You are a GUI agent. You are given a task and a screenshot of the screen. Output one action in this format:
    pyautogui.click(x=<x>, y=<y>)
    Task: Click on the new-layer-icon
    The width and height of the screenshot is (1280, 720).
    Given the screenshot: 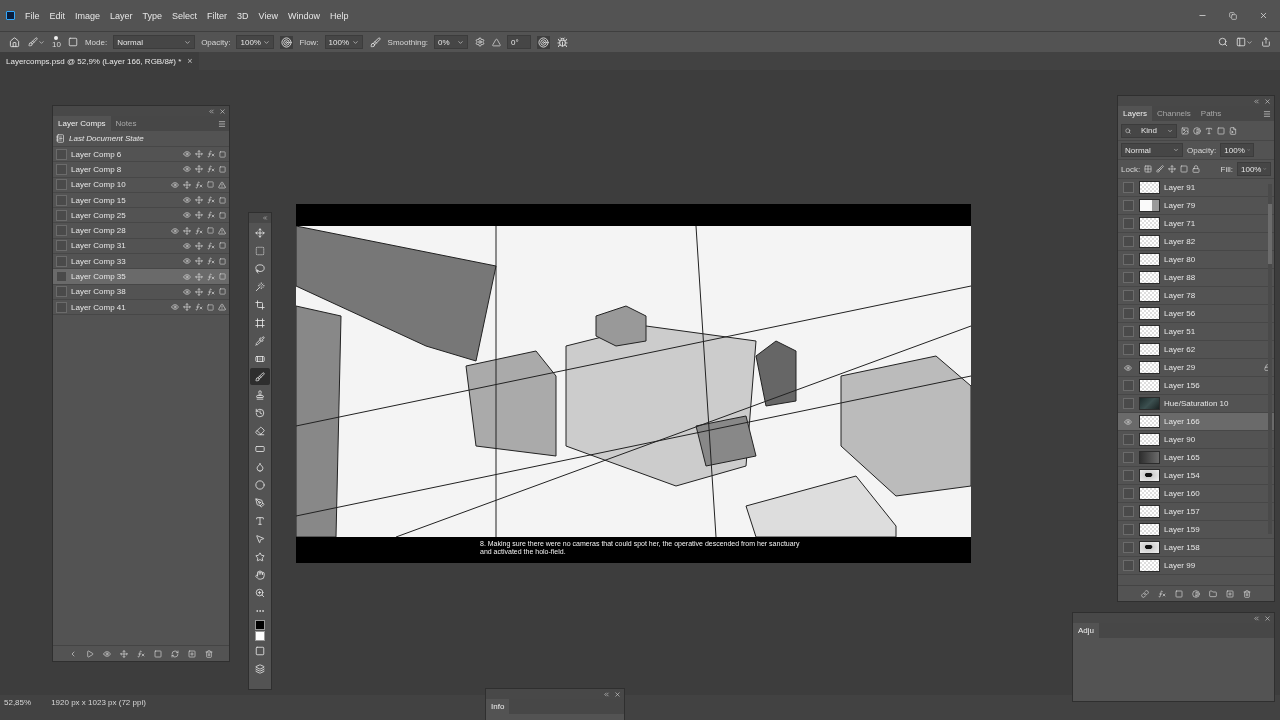 What is the action you would take?
    pyautogui.click(x=1230, y=593)
    